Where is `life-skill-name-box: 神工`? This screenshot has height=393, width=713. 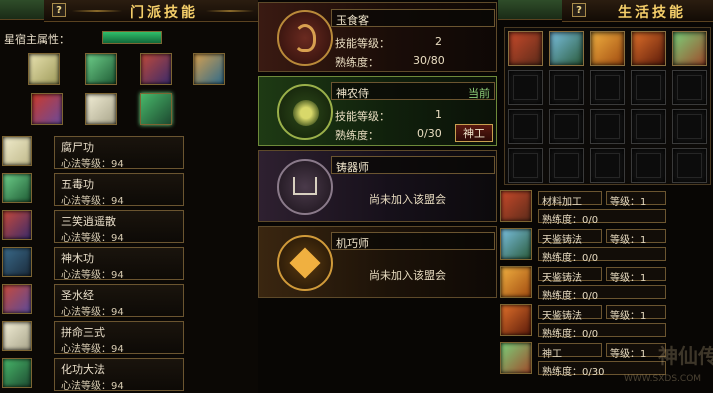
life-skill-name-box: 神工 is located at coordinates (570, 351).